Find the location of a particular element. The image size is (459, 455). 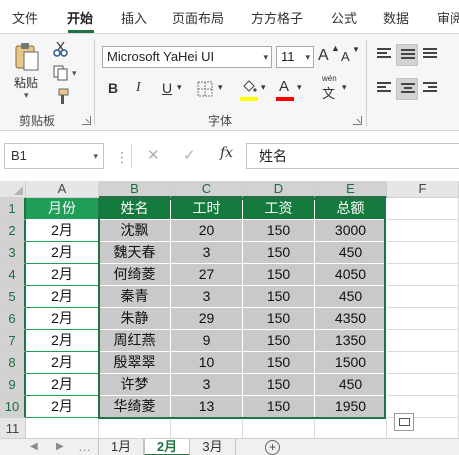

font-launcher-icon is located at coordinates (357, 120).